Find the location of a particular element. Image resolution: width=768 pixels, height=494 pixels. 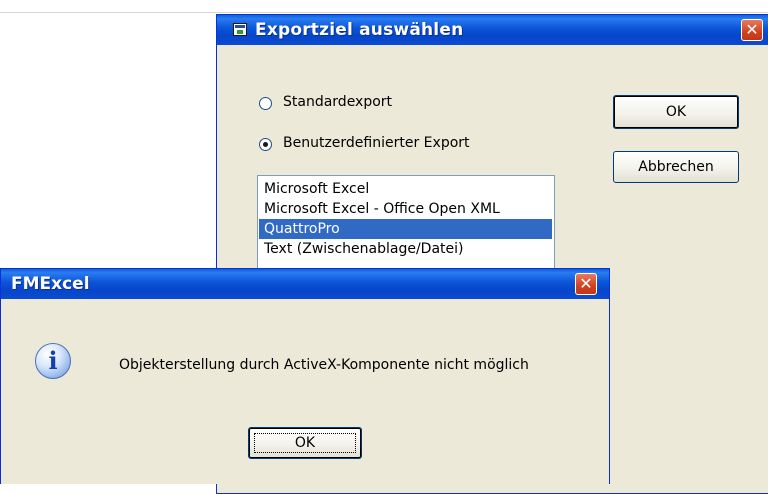

radio-standard-export is located at coordinates (265, 103).